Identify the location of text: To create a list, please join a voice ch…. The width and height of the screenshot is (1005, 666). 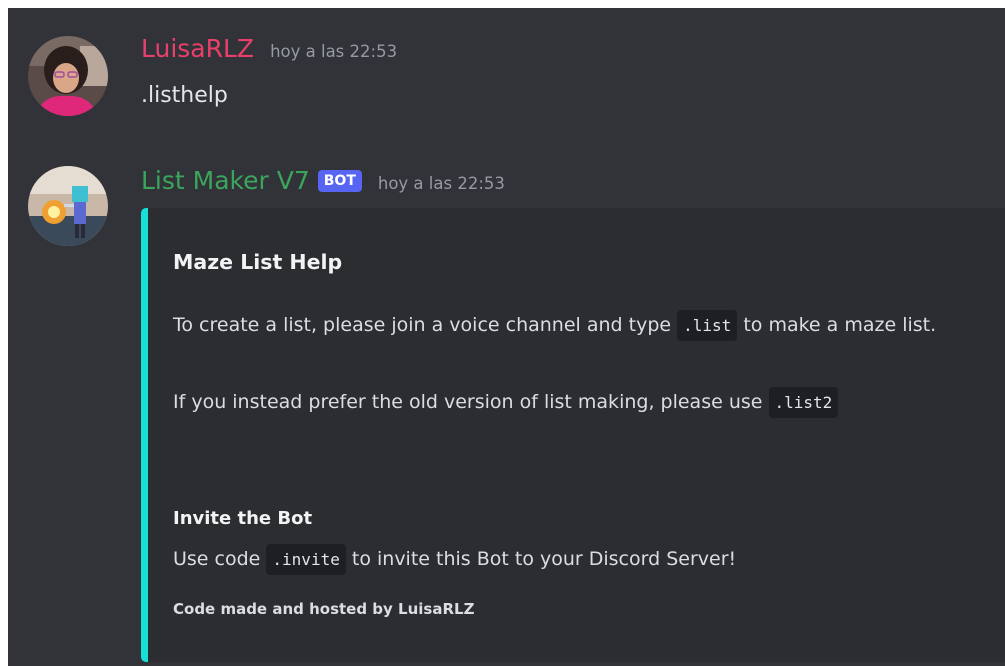
(425, 325).